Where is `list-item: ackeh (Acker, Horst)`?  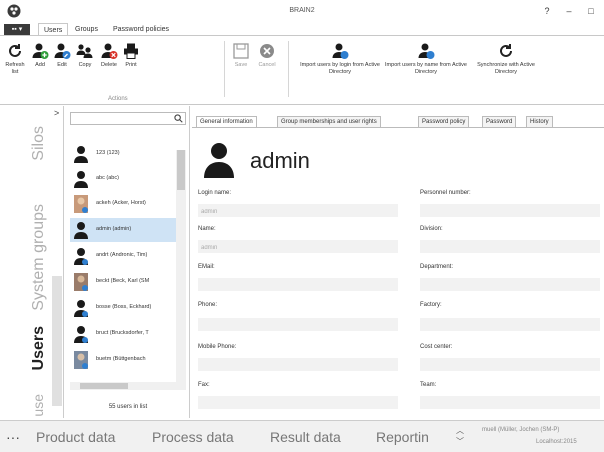 list-item: ackeh (Acker, Horst) is located at coordinates (124, 204).